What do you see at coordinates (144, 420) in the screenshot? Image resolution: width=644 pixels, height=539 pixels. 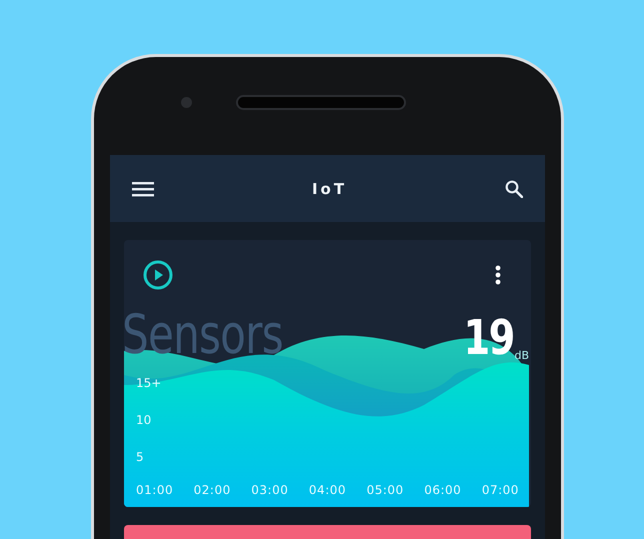 I see `y-axis-label: 10` at bounding box center [144, 420].